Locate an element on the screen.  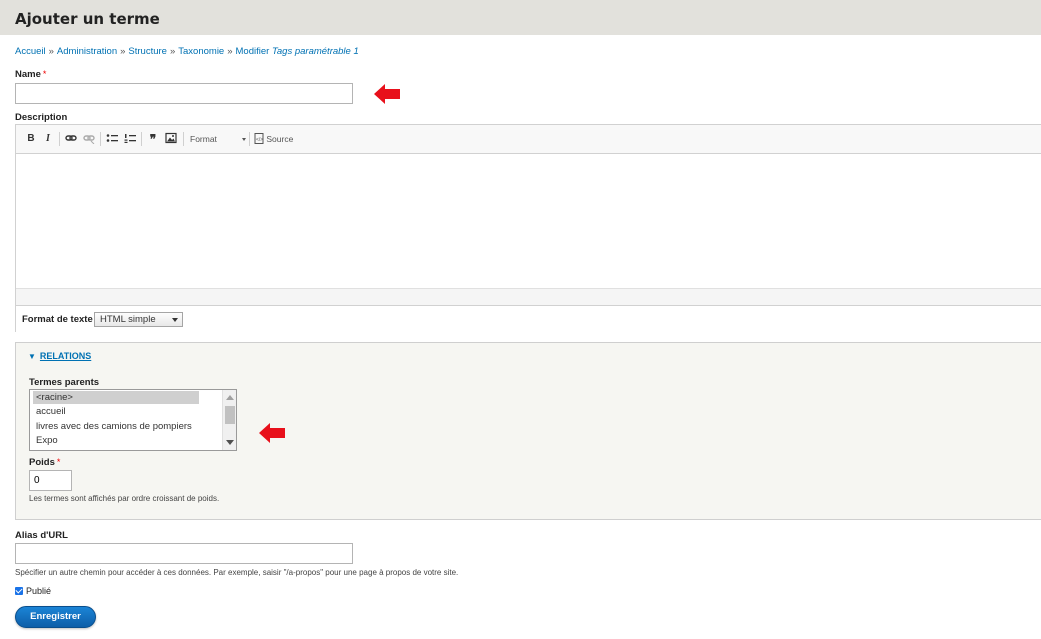
blockquote-button: ❞ is located at coordinates (153, 139).